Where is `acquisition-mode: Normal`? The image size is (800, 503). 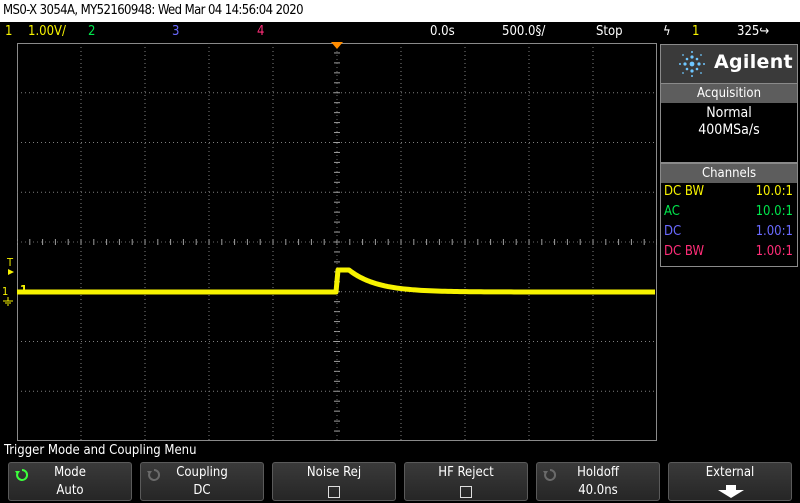
acquisition-mode: Normal is located at coordinates (729, 113).